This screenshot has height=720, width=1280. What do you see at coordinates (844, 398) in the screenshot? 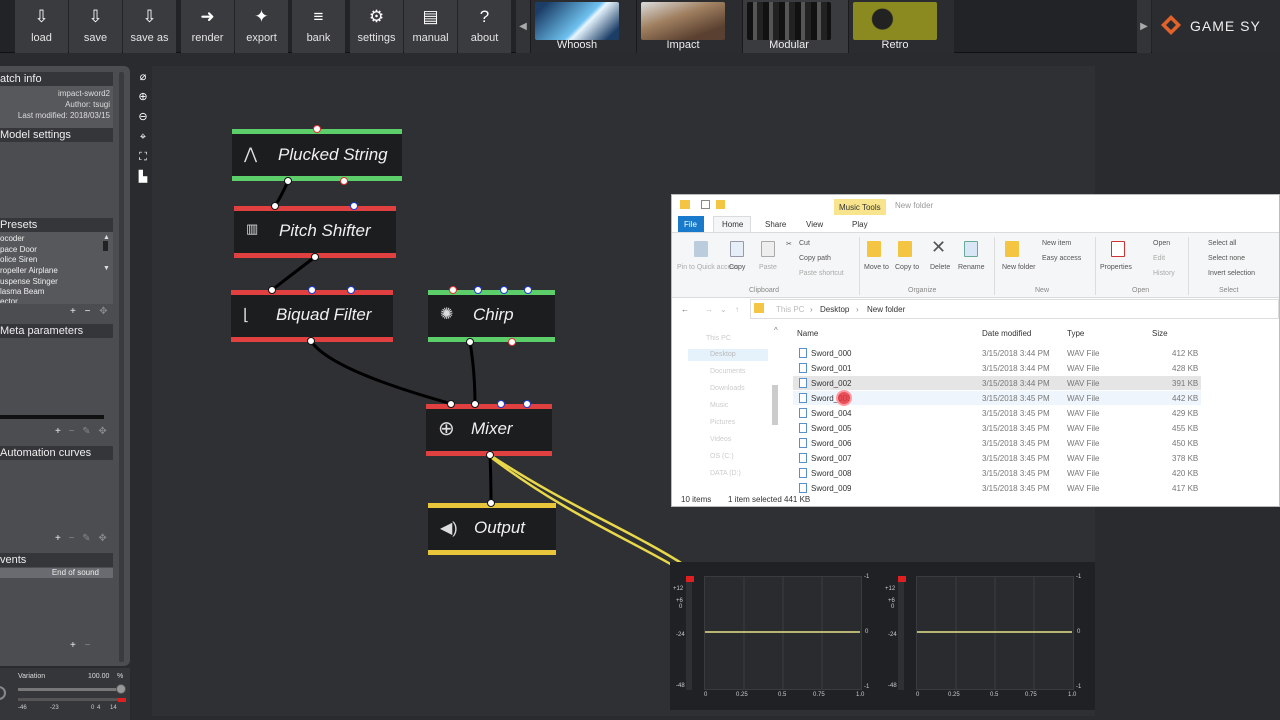
I see `click-indicator` at bounding box center [844, 398].